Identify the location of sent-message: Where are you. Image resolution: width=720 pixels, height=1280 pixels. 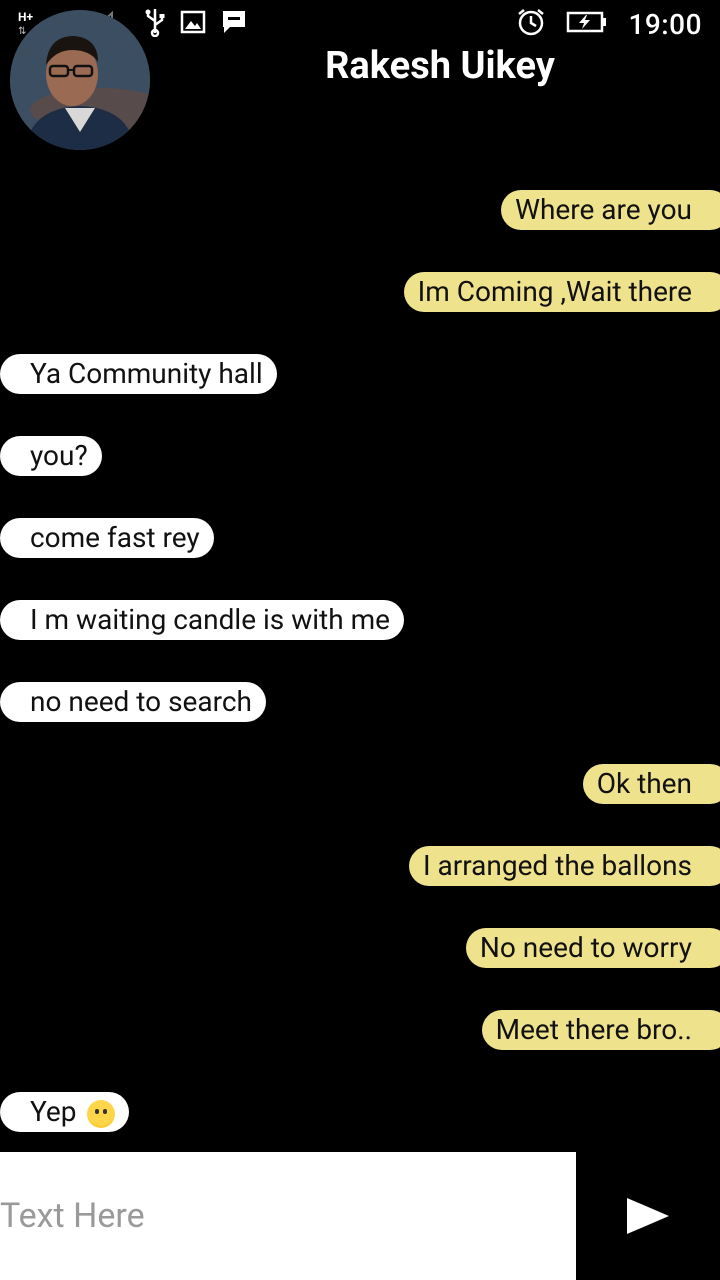
(610, 210).